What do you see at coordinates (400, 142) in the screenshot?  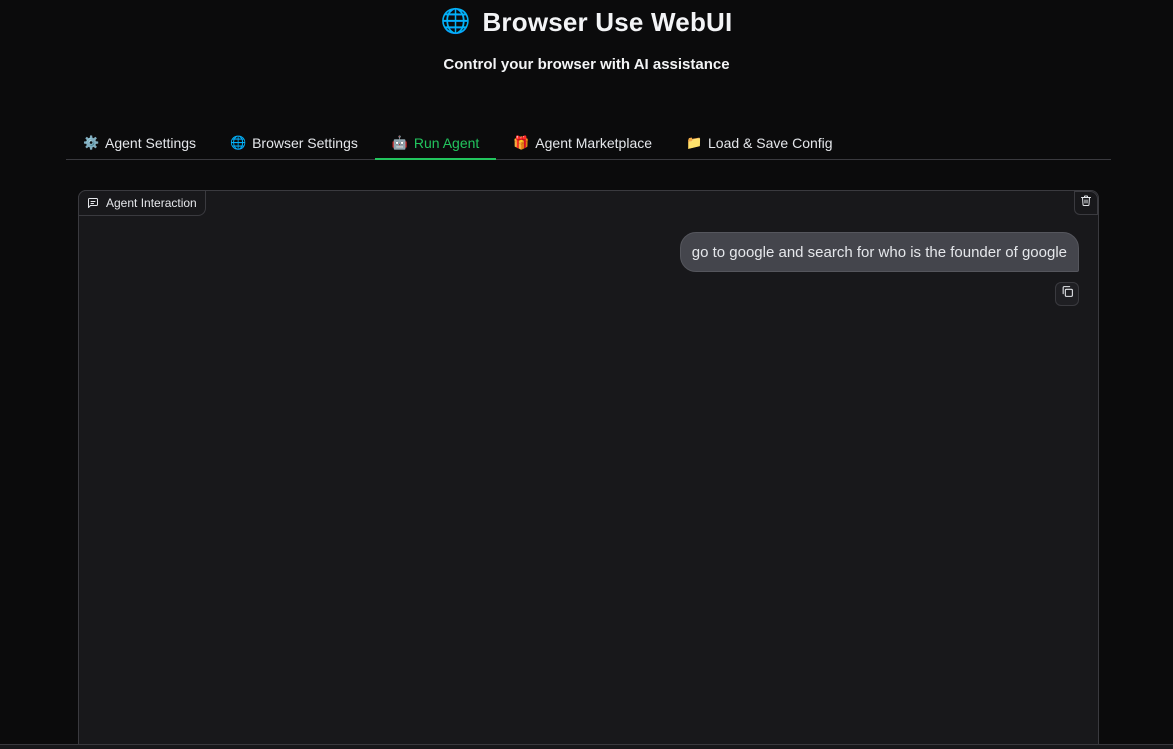 I see `robot-icon: 🤖` at bounding box center [400, 142].